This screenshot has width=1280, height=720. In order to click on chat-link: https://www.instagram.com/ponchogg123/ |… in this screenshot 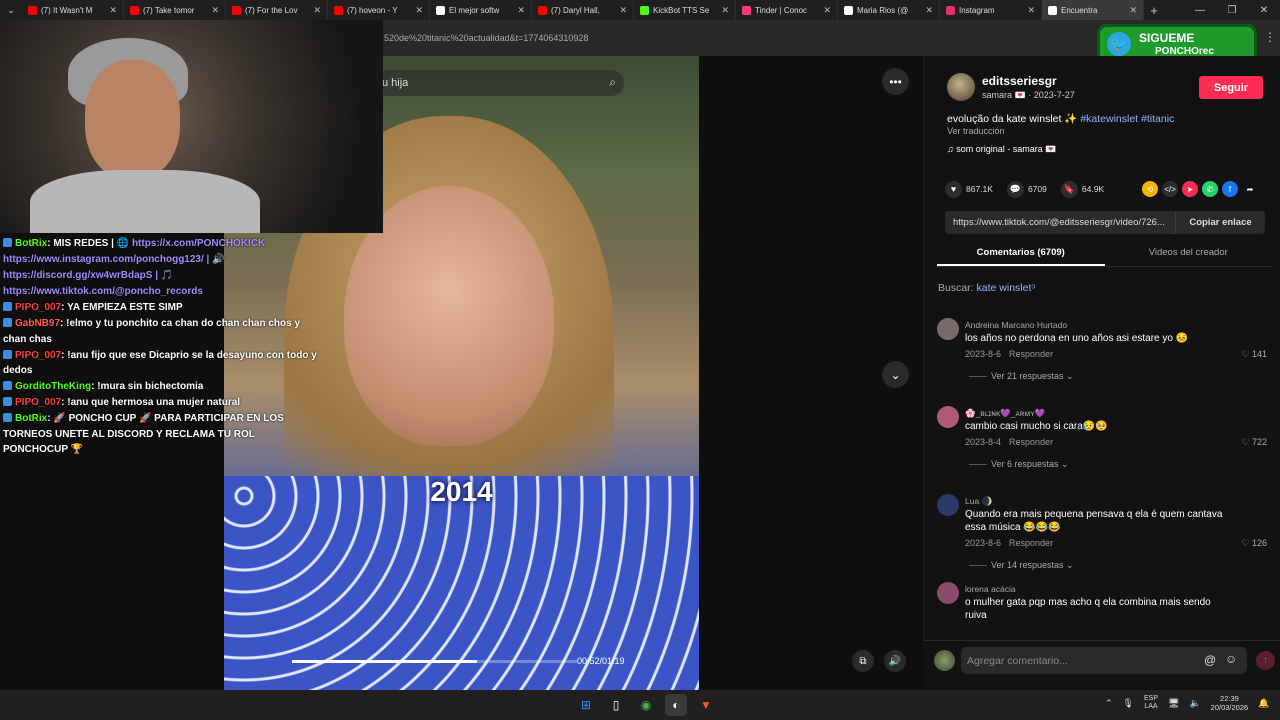, I will do `click(114, 259)`.